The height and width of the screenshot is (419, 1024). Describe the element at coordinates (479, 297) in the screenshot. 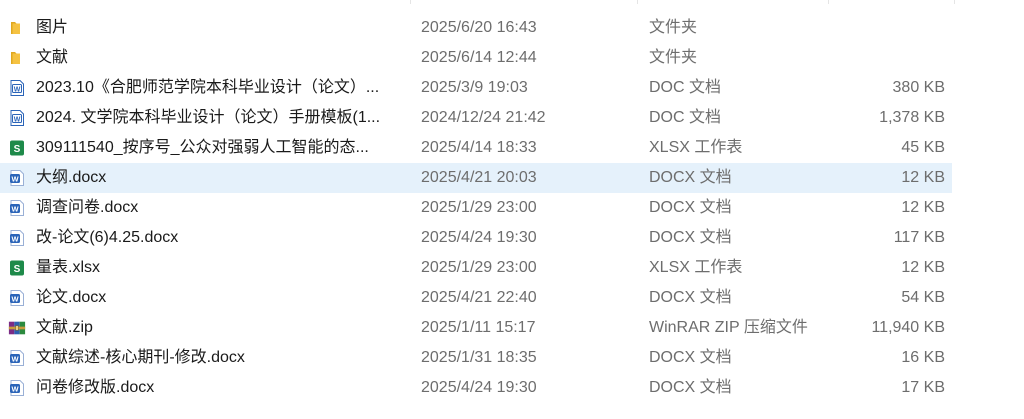

I see `file-date: 2025/4/21 22:40` at that location.